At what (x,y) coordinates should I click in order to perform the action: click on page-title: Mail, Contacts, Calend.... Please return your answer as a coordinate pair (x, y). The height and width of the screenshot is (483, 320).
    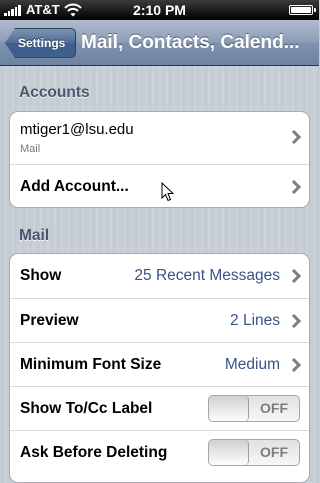
    Looking at the image, I should click on (190, 42).